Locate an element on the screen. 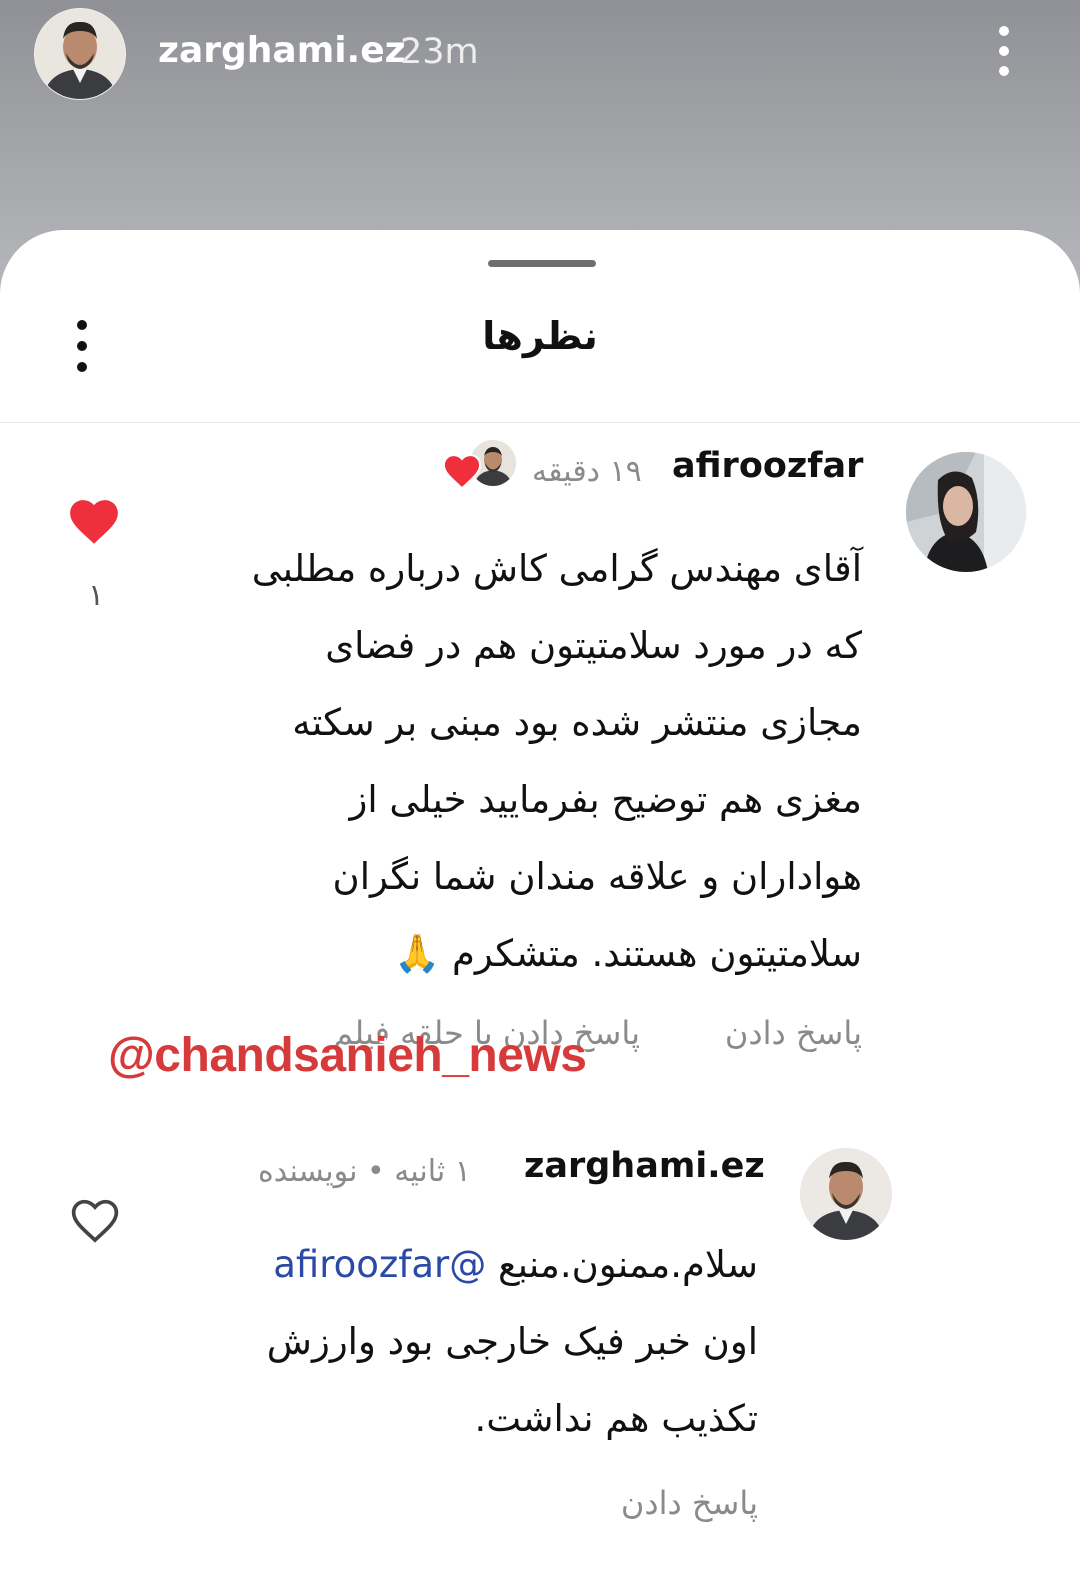 The width and height of the screenshot is (1080, 1581). author-liked-heart-icon is located at coordinates (462, 473).